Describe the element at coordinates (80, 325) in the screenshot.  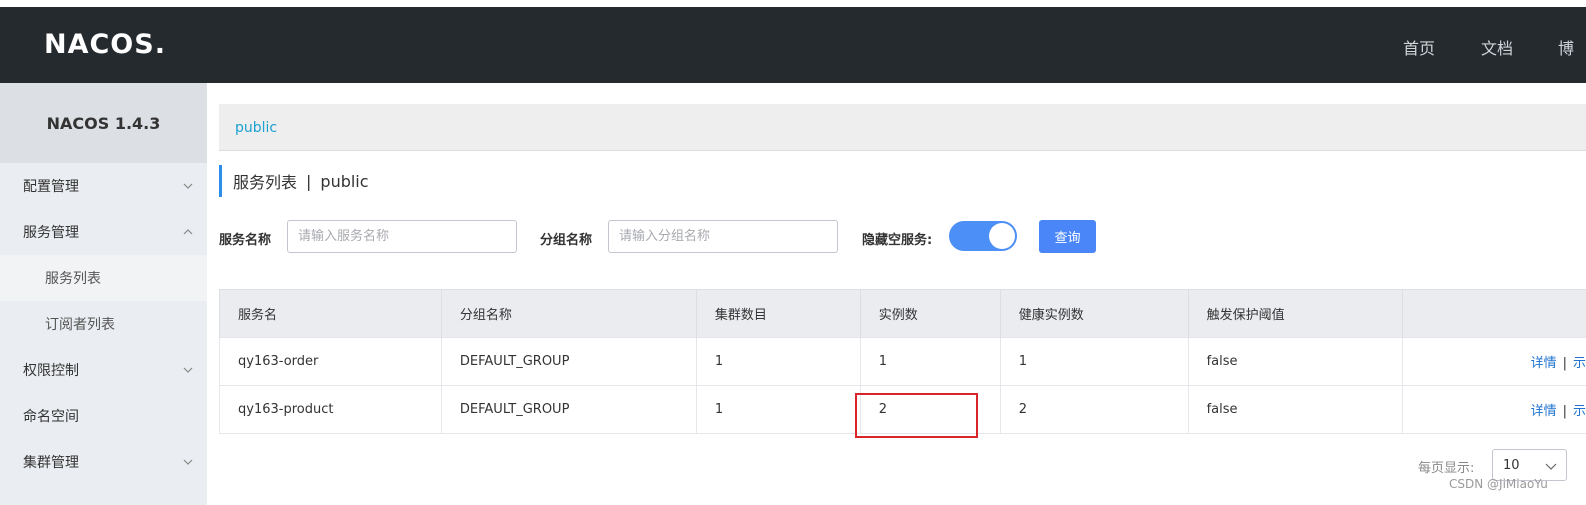
I see `sidebar-item-label: 订阅者列表` at that location.